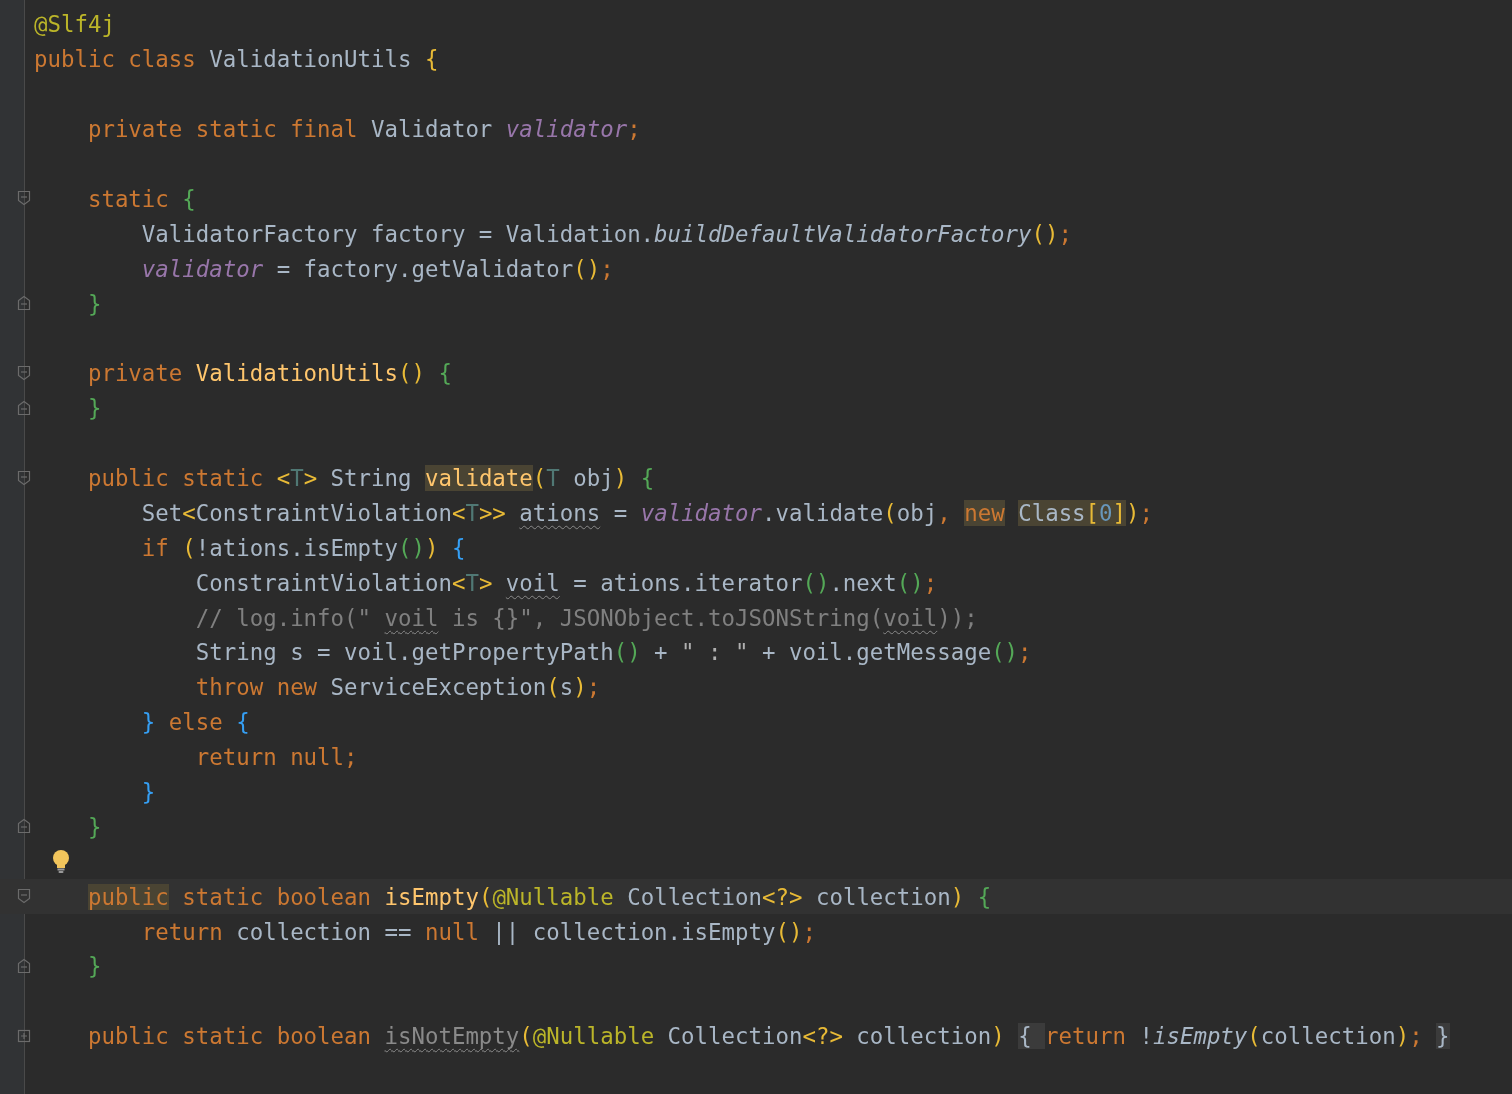 The width and height of the screenshot is (1512, 1094). What do you see at coordinates (303, 548) in the screenshot?
I see `code-line: if (!ations.isEmpty()) {` at bounding box center [303, 548].